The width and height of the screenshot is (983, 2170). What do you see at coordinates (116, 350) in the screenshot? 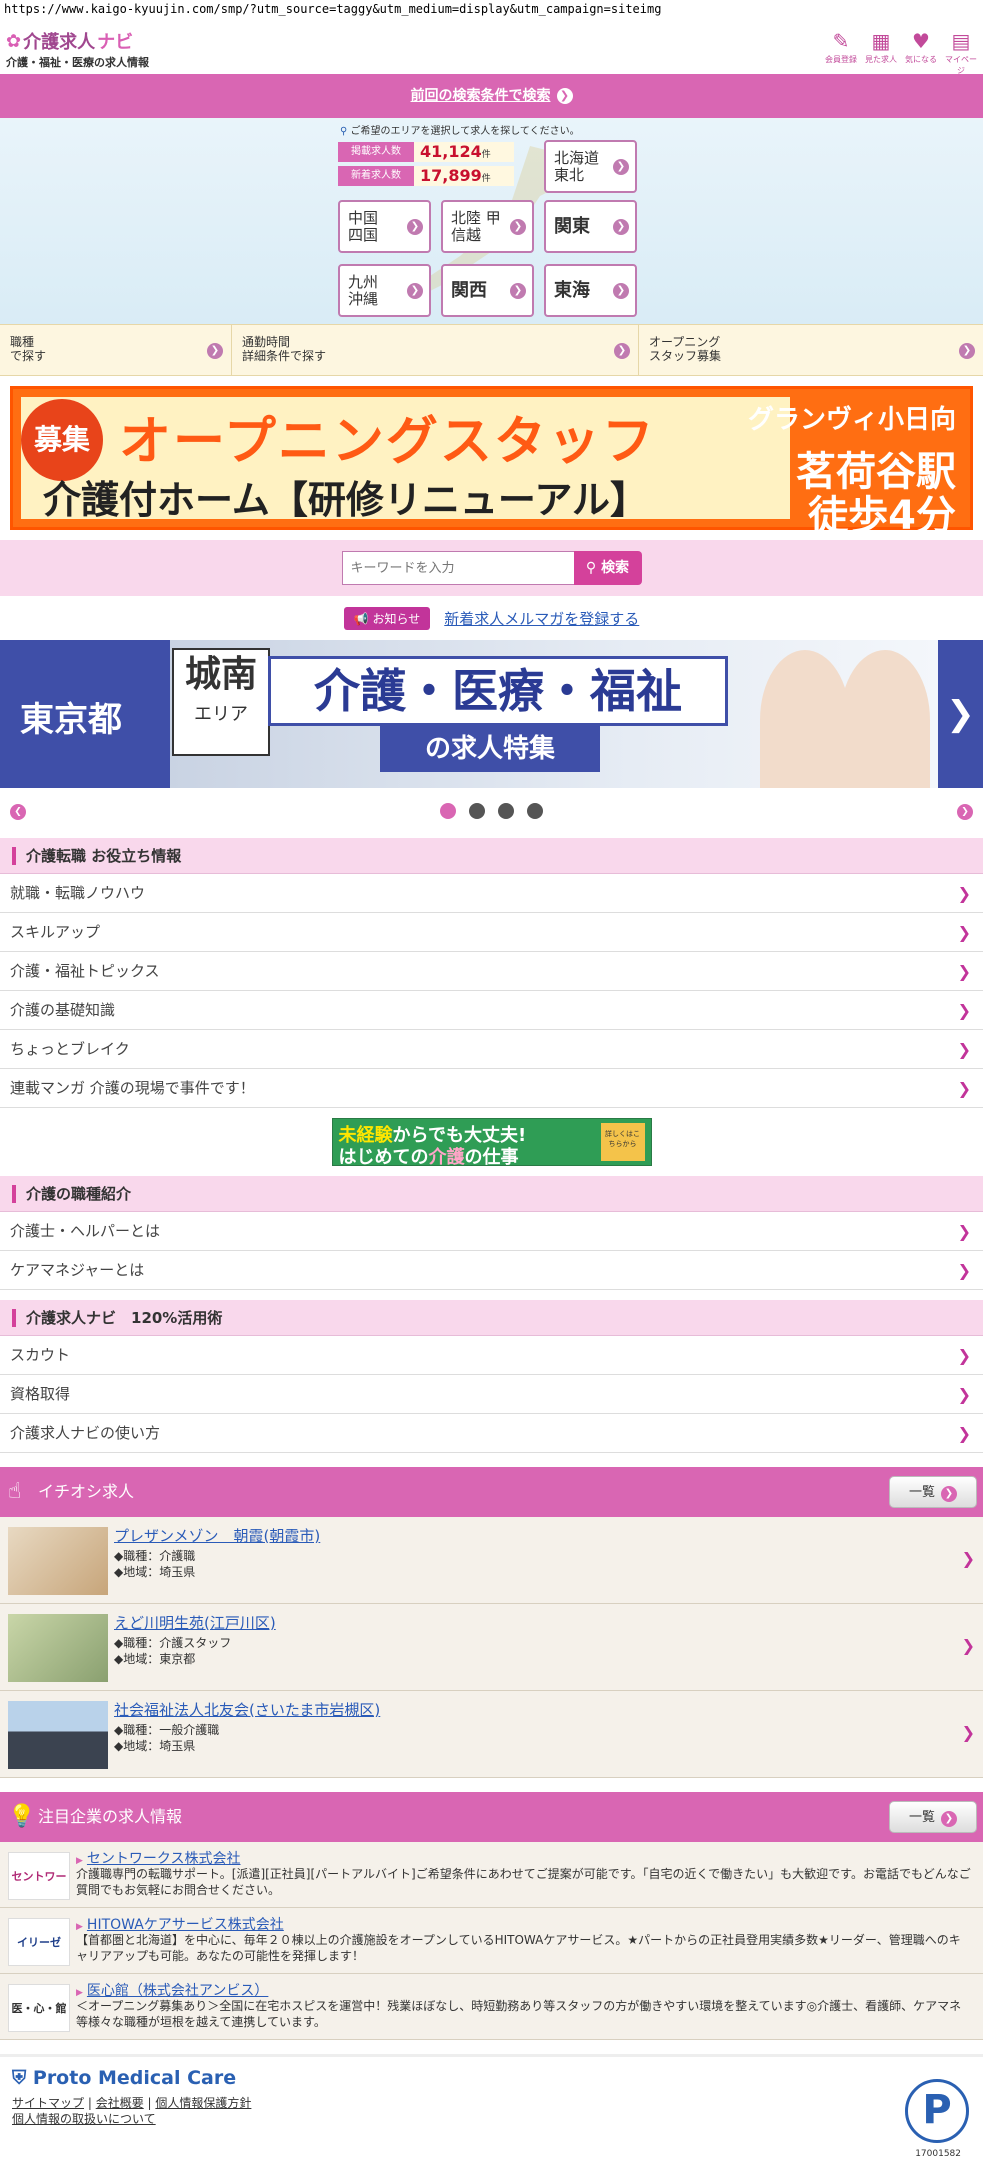
I see `search-by-job-type: 職種 で探す ❯` at bounding box center [116, 350].